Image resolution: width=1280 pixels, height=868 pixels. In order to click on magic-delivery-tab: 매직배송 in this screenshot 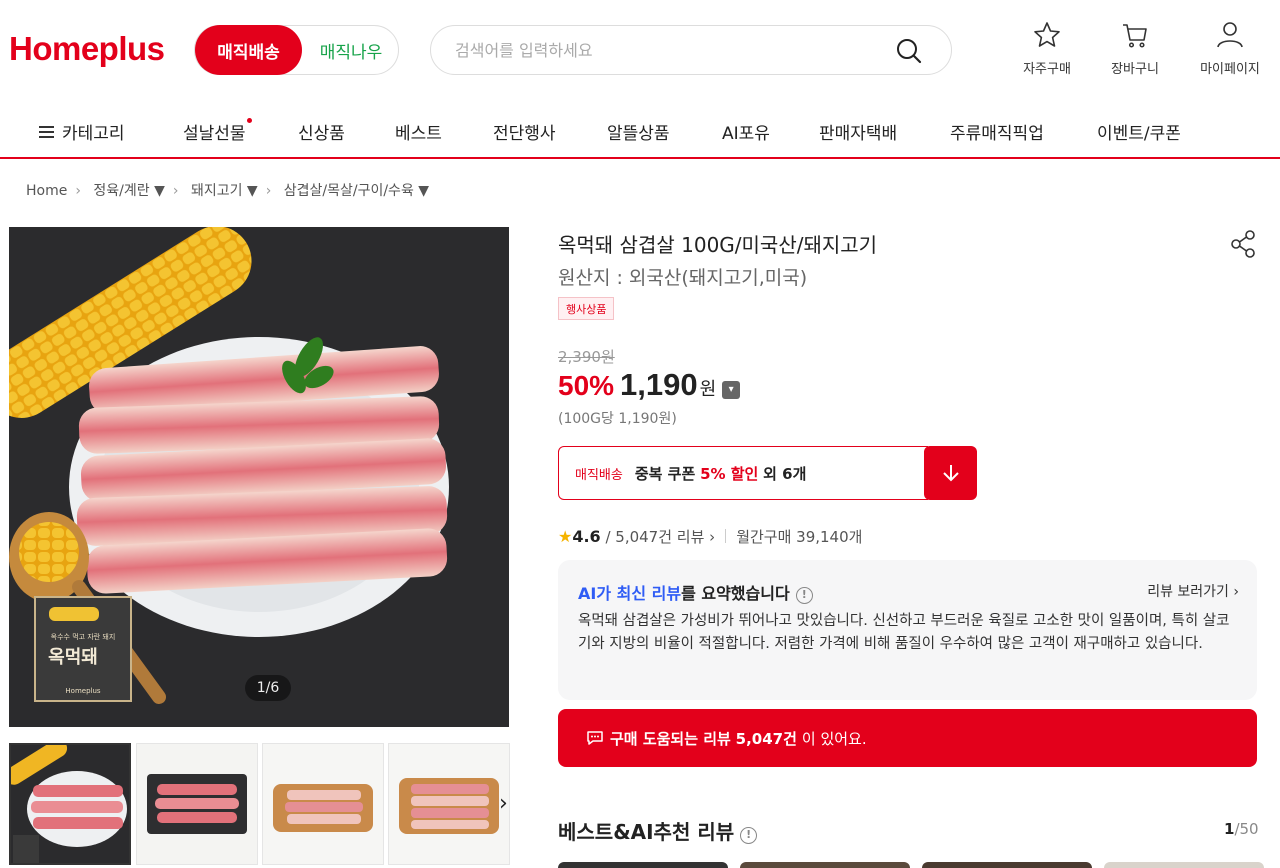, I will do `click(248, 50)`.